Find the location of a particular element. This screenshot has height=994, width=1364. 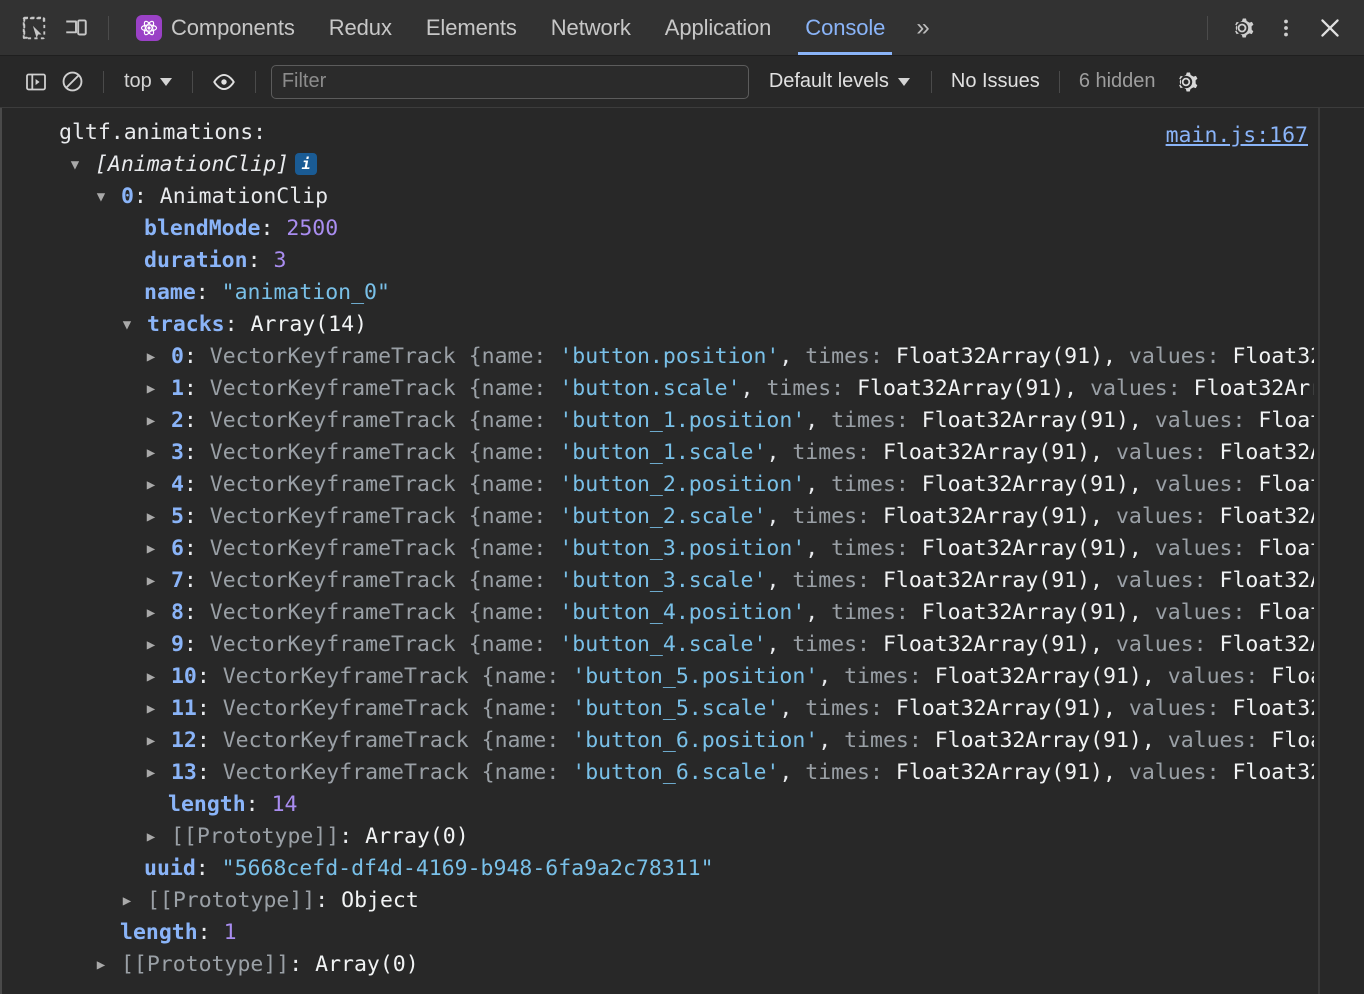

tab-application: Application is located at coordinates (718, 27).